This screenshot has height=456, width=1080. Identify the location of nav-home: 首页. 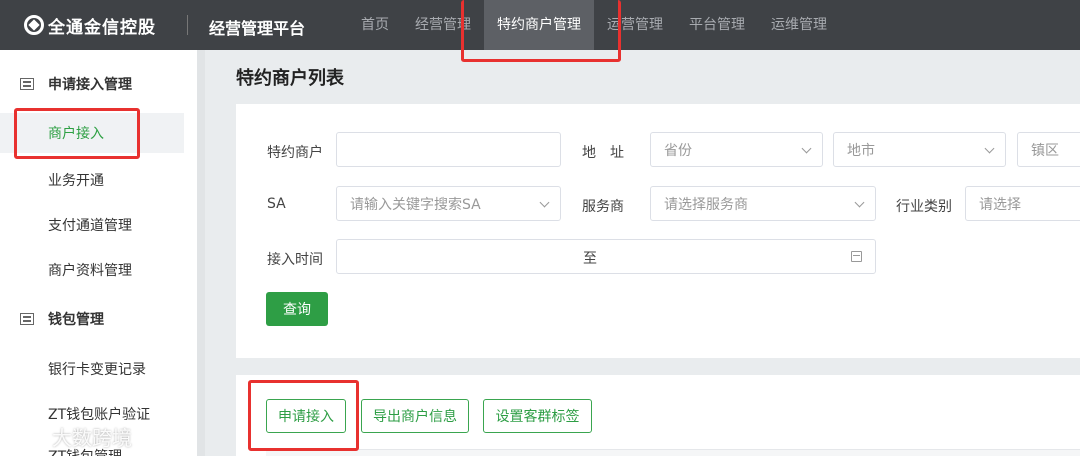
(375, 25).